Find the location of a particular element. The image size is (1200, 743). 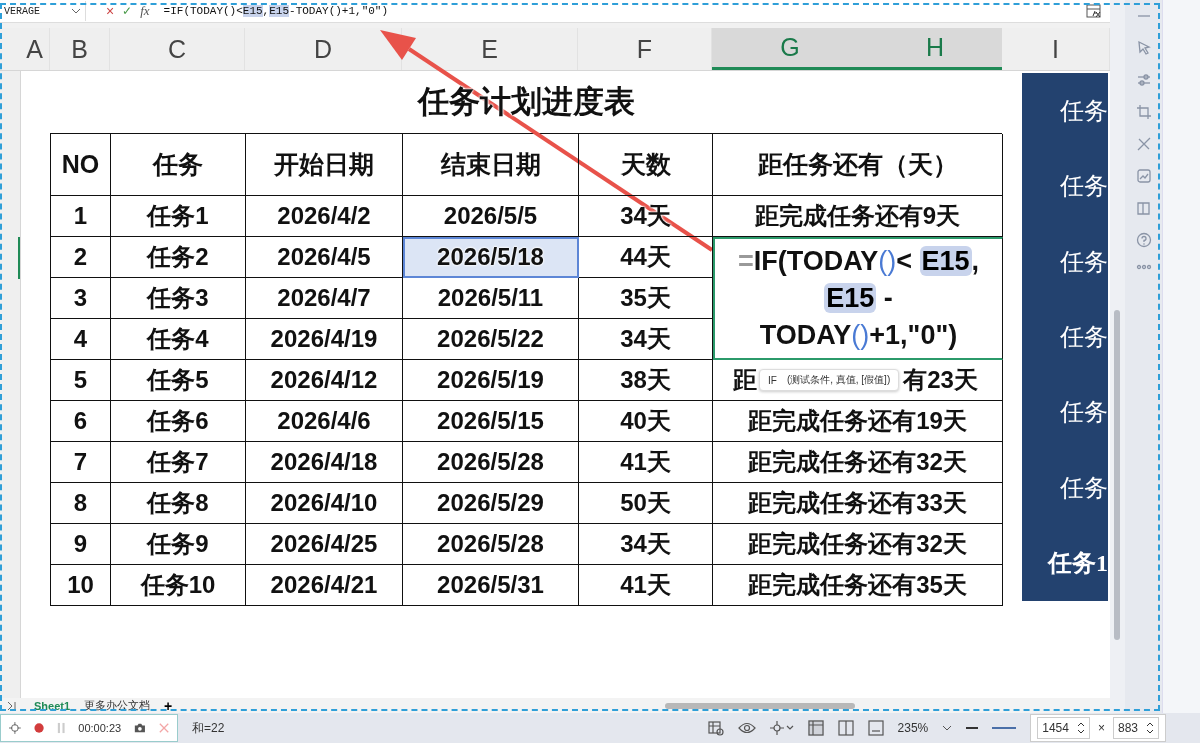

help-icon is located at coordinates (1143, 240).